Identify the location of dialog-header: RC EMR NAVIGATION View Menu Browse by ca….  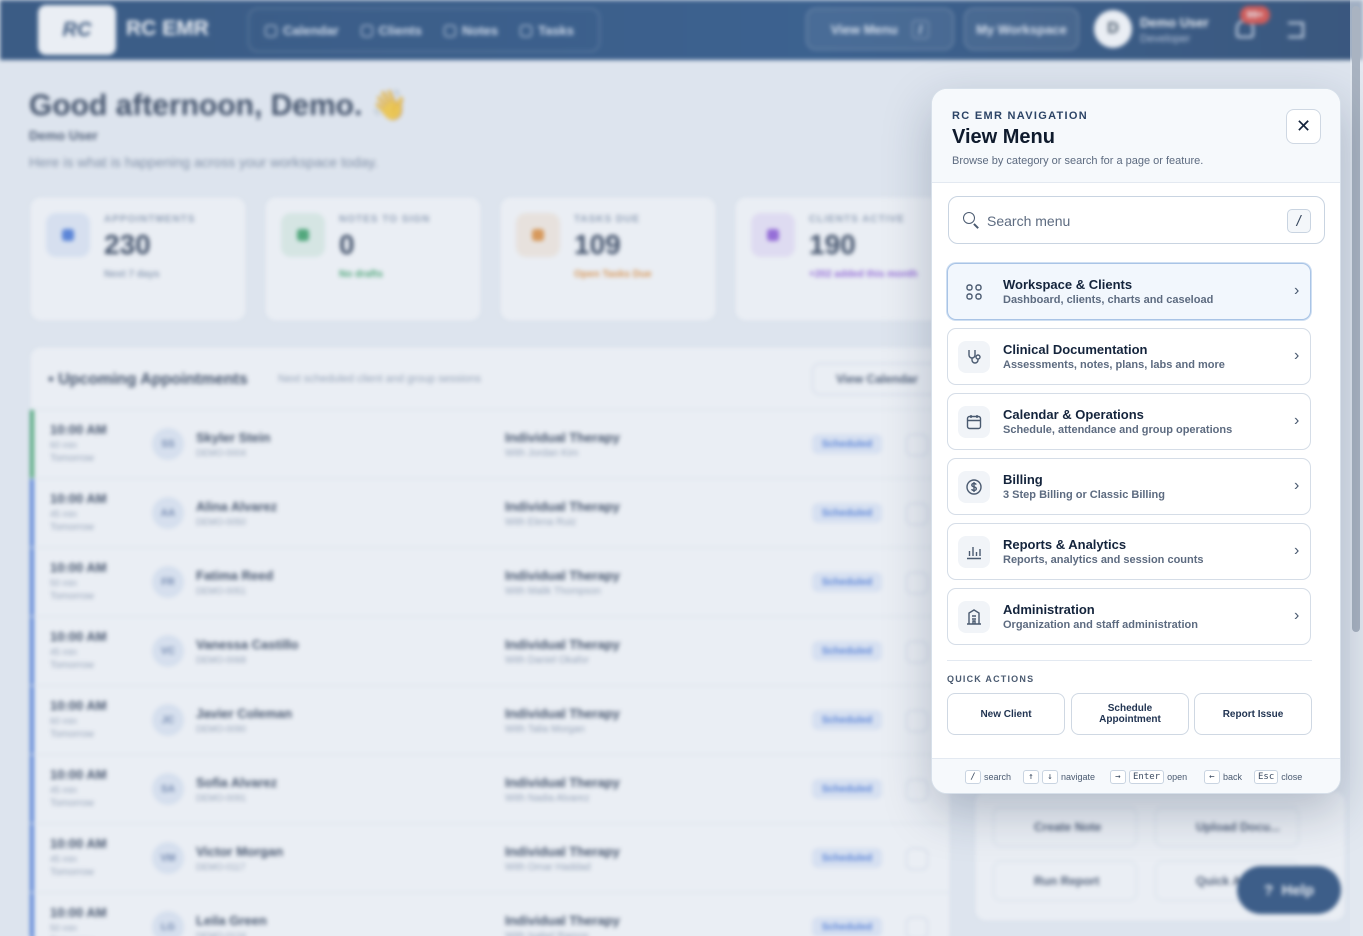
(1136, 136).